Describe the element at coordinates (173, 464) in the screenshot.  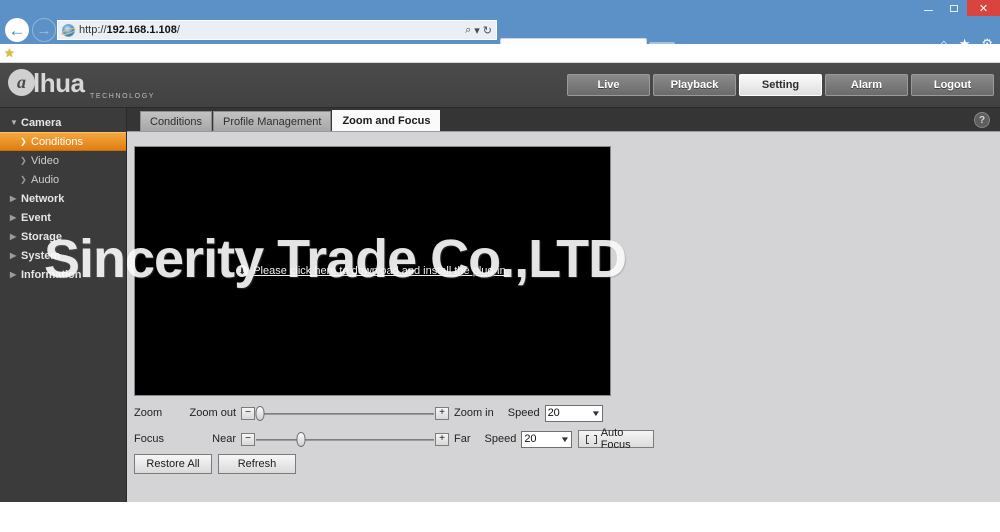
I see `restore-all-button: Restore All` at that location.